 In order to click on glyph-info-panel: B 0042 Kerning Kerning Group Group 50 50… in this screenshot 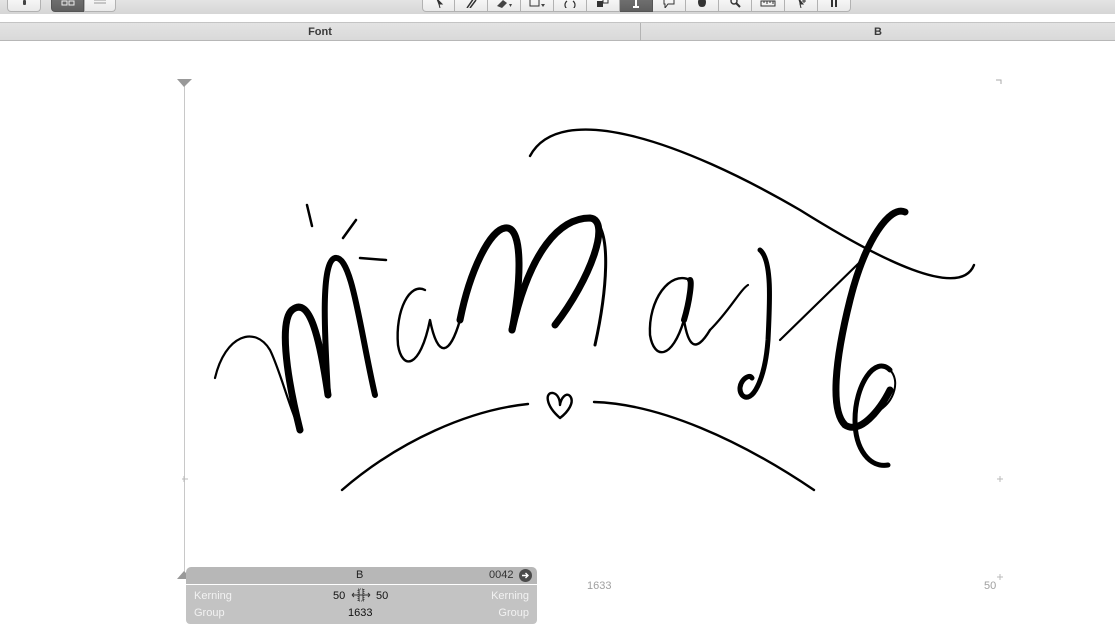, I will do `click(361, 595)`.